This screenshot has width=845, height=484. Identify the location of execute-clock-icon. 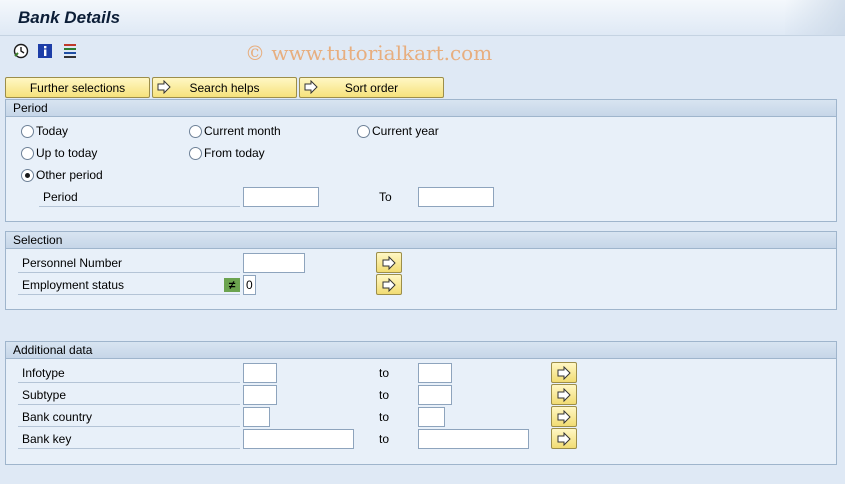
(21, 51).